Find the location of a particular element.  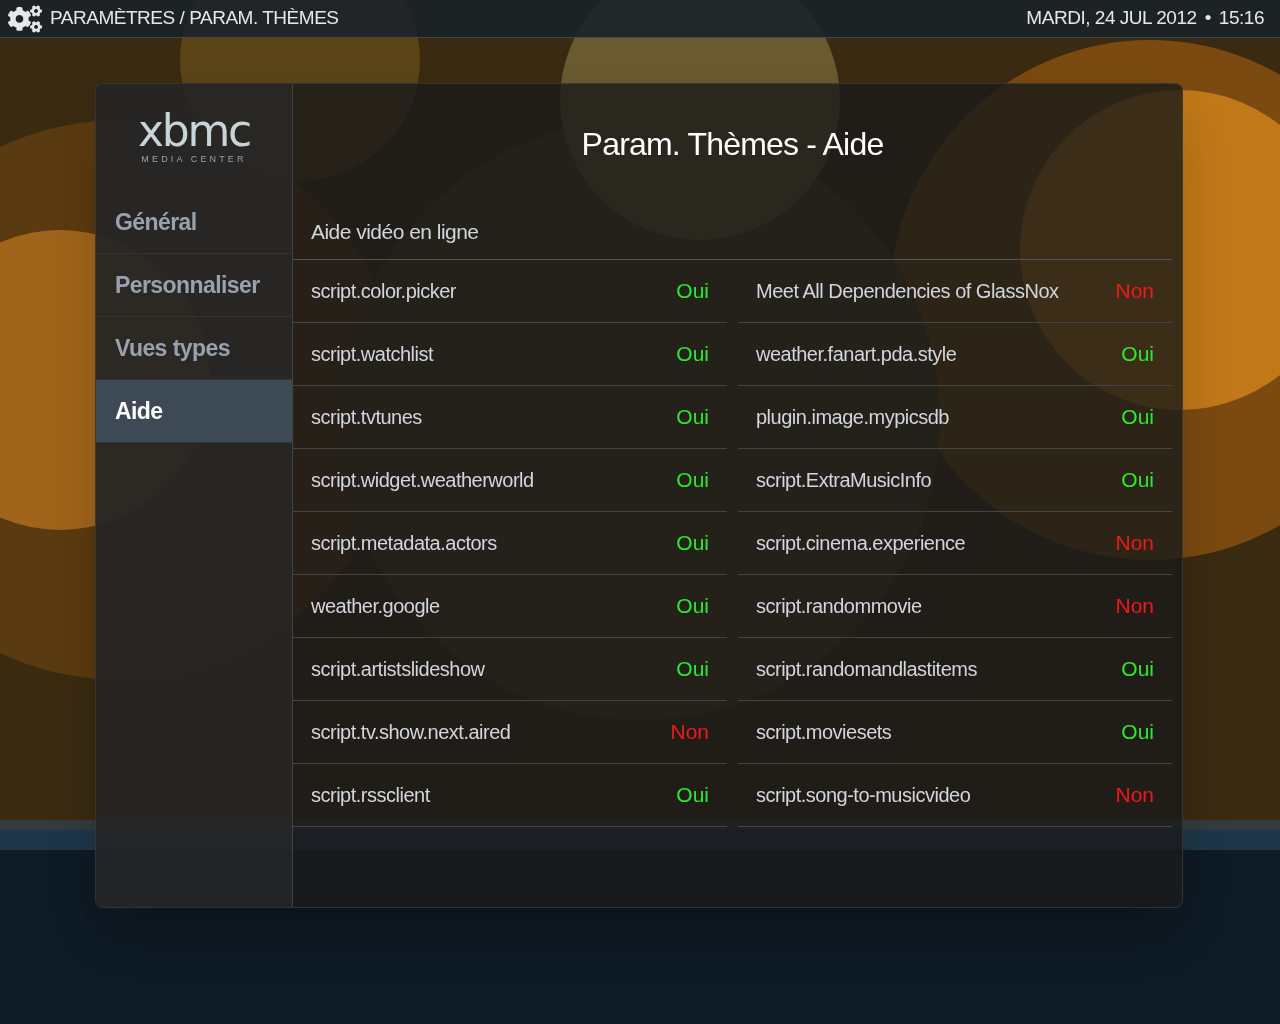

addon-row: weather.fanart.pda.style Oui is located at coordinates (955, 354).